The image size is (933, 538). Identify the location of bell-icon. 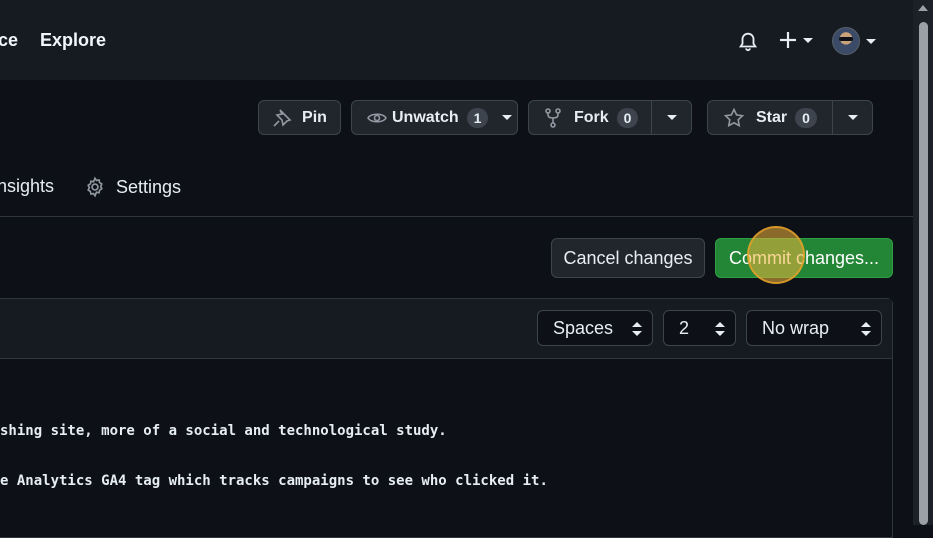
(748, 42).